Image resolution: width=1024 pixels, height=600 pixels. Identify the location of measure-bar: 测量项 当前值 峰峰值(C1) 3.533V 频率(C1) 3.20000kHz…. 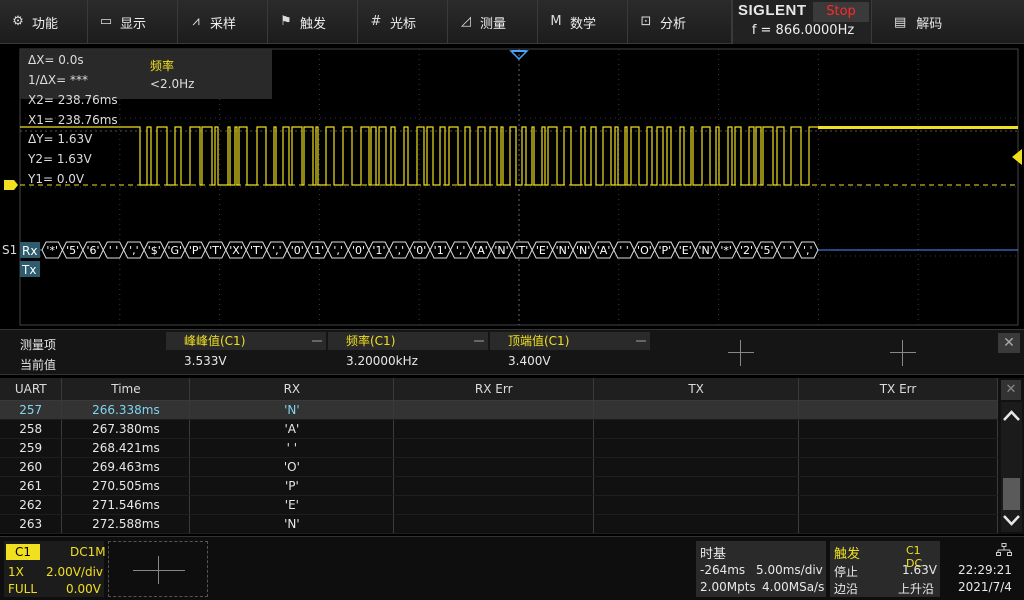
(512, 352).